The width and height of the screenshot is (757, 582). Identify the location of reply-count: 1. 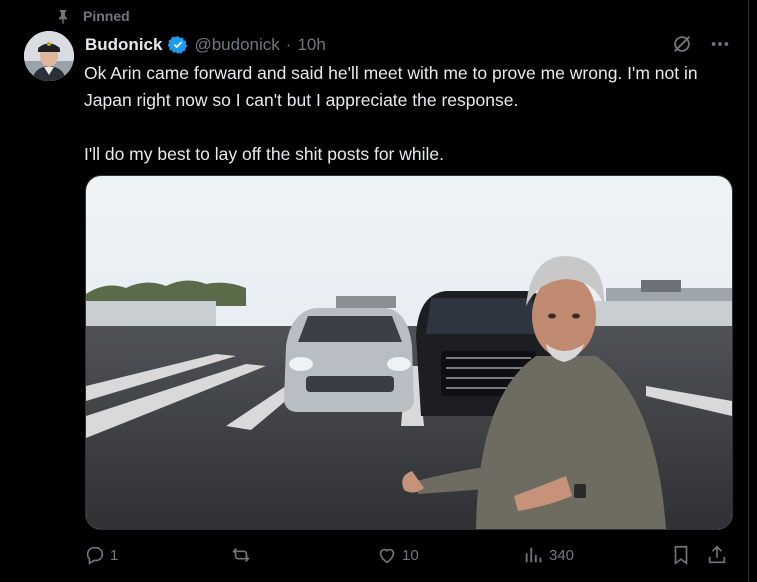
(114, 555).